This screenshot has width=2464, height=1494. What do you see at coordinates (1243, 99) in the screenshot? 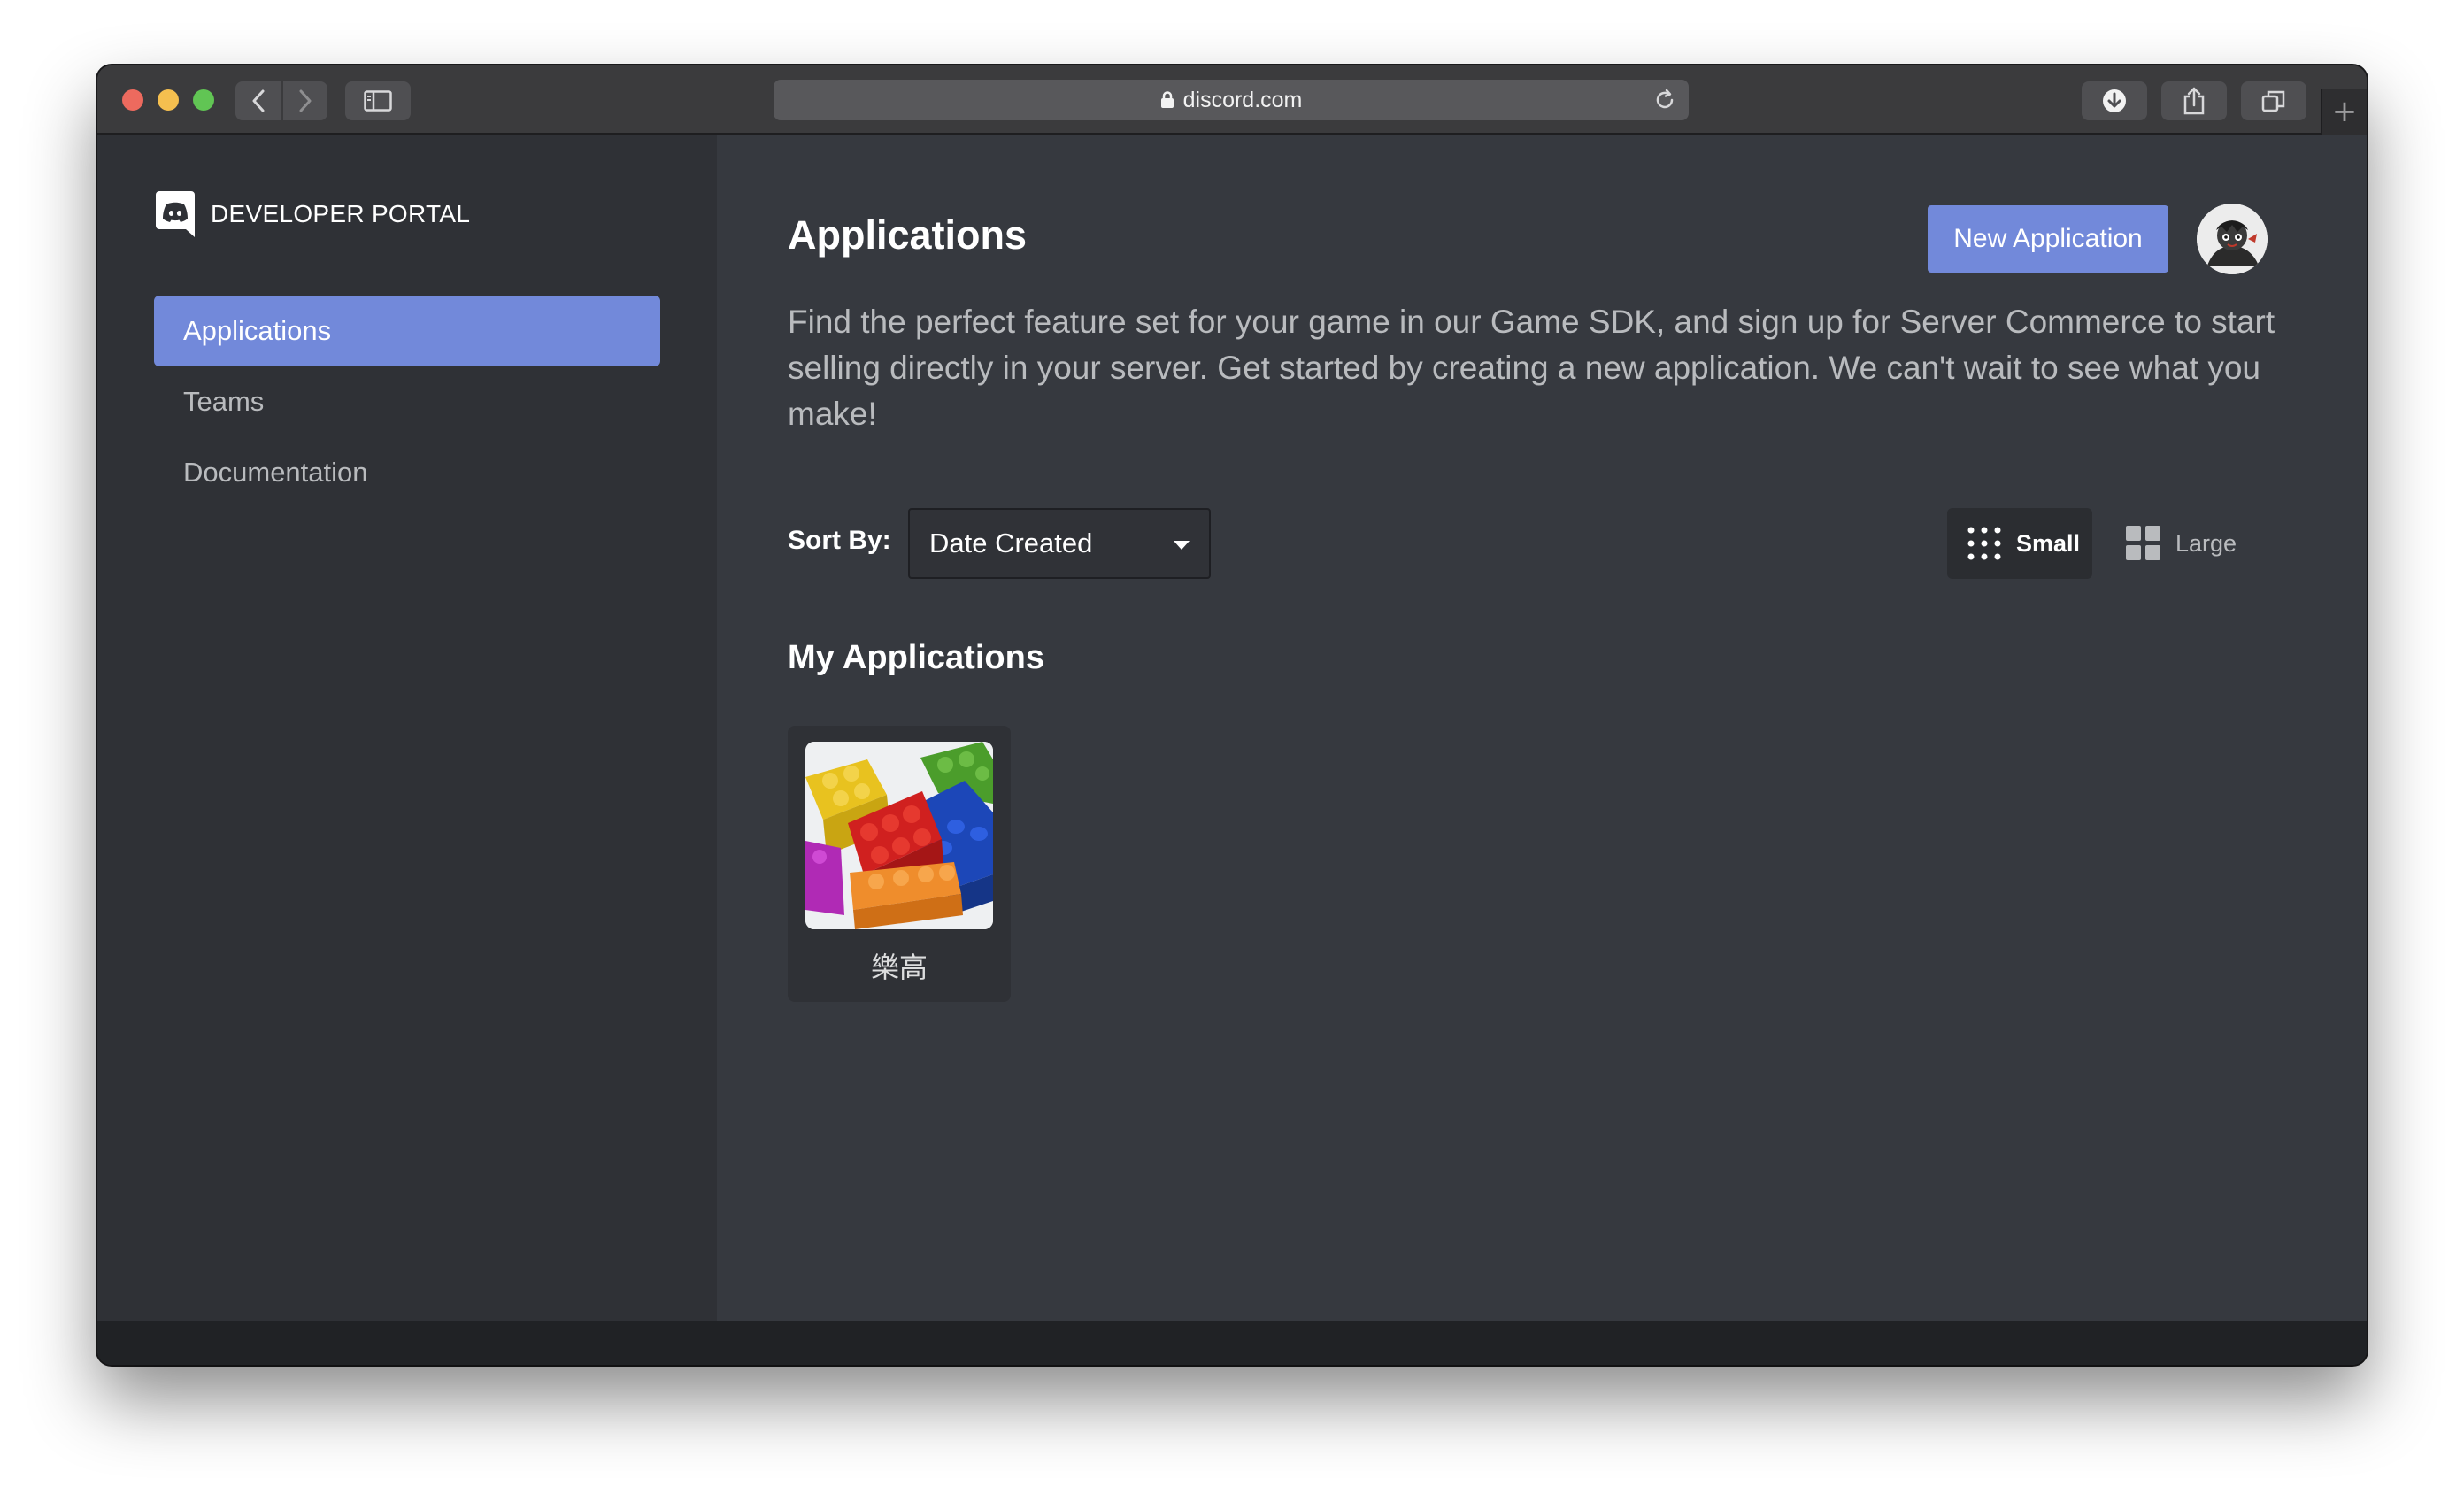
I see `url-text: discord.com` at bounding box center [1243, 99].